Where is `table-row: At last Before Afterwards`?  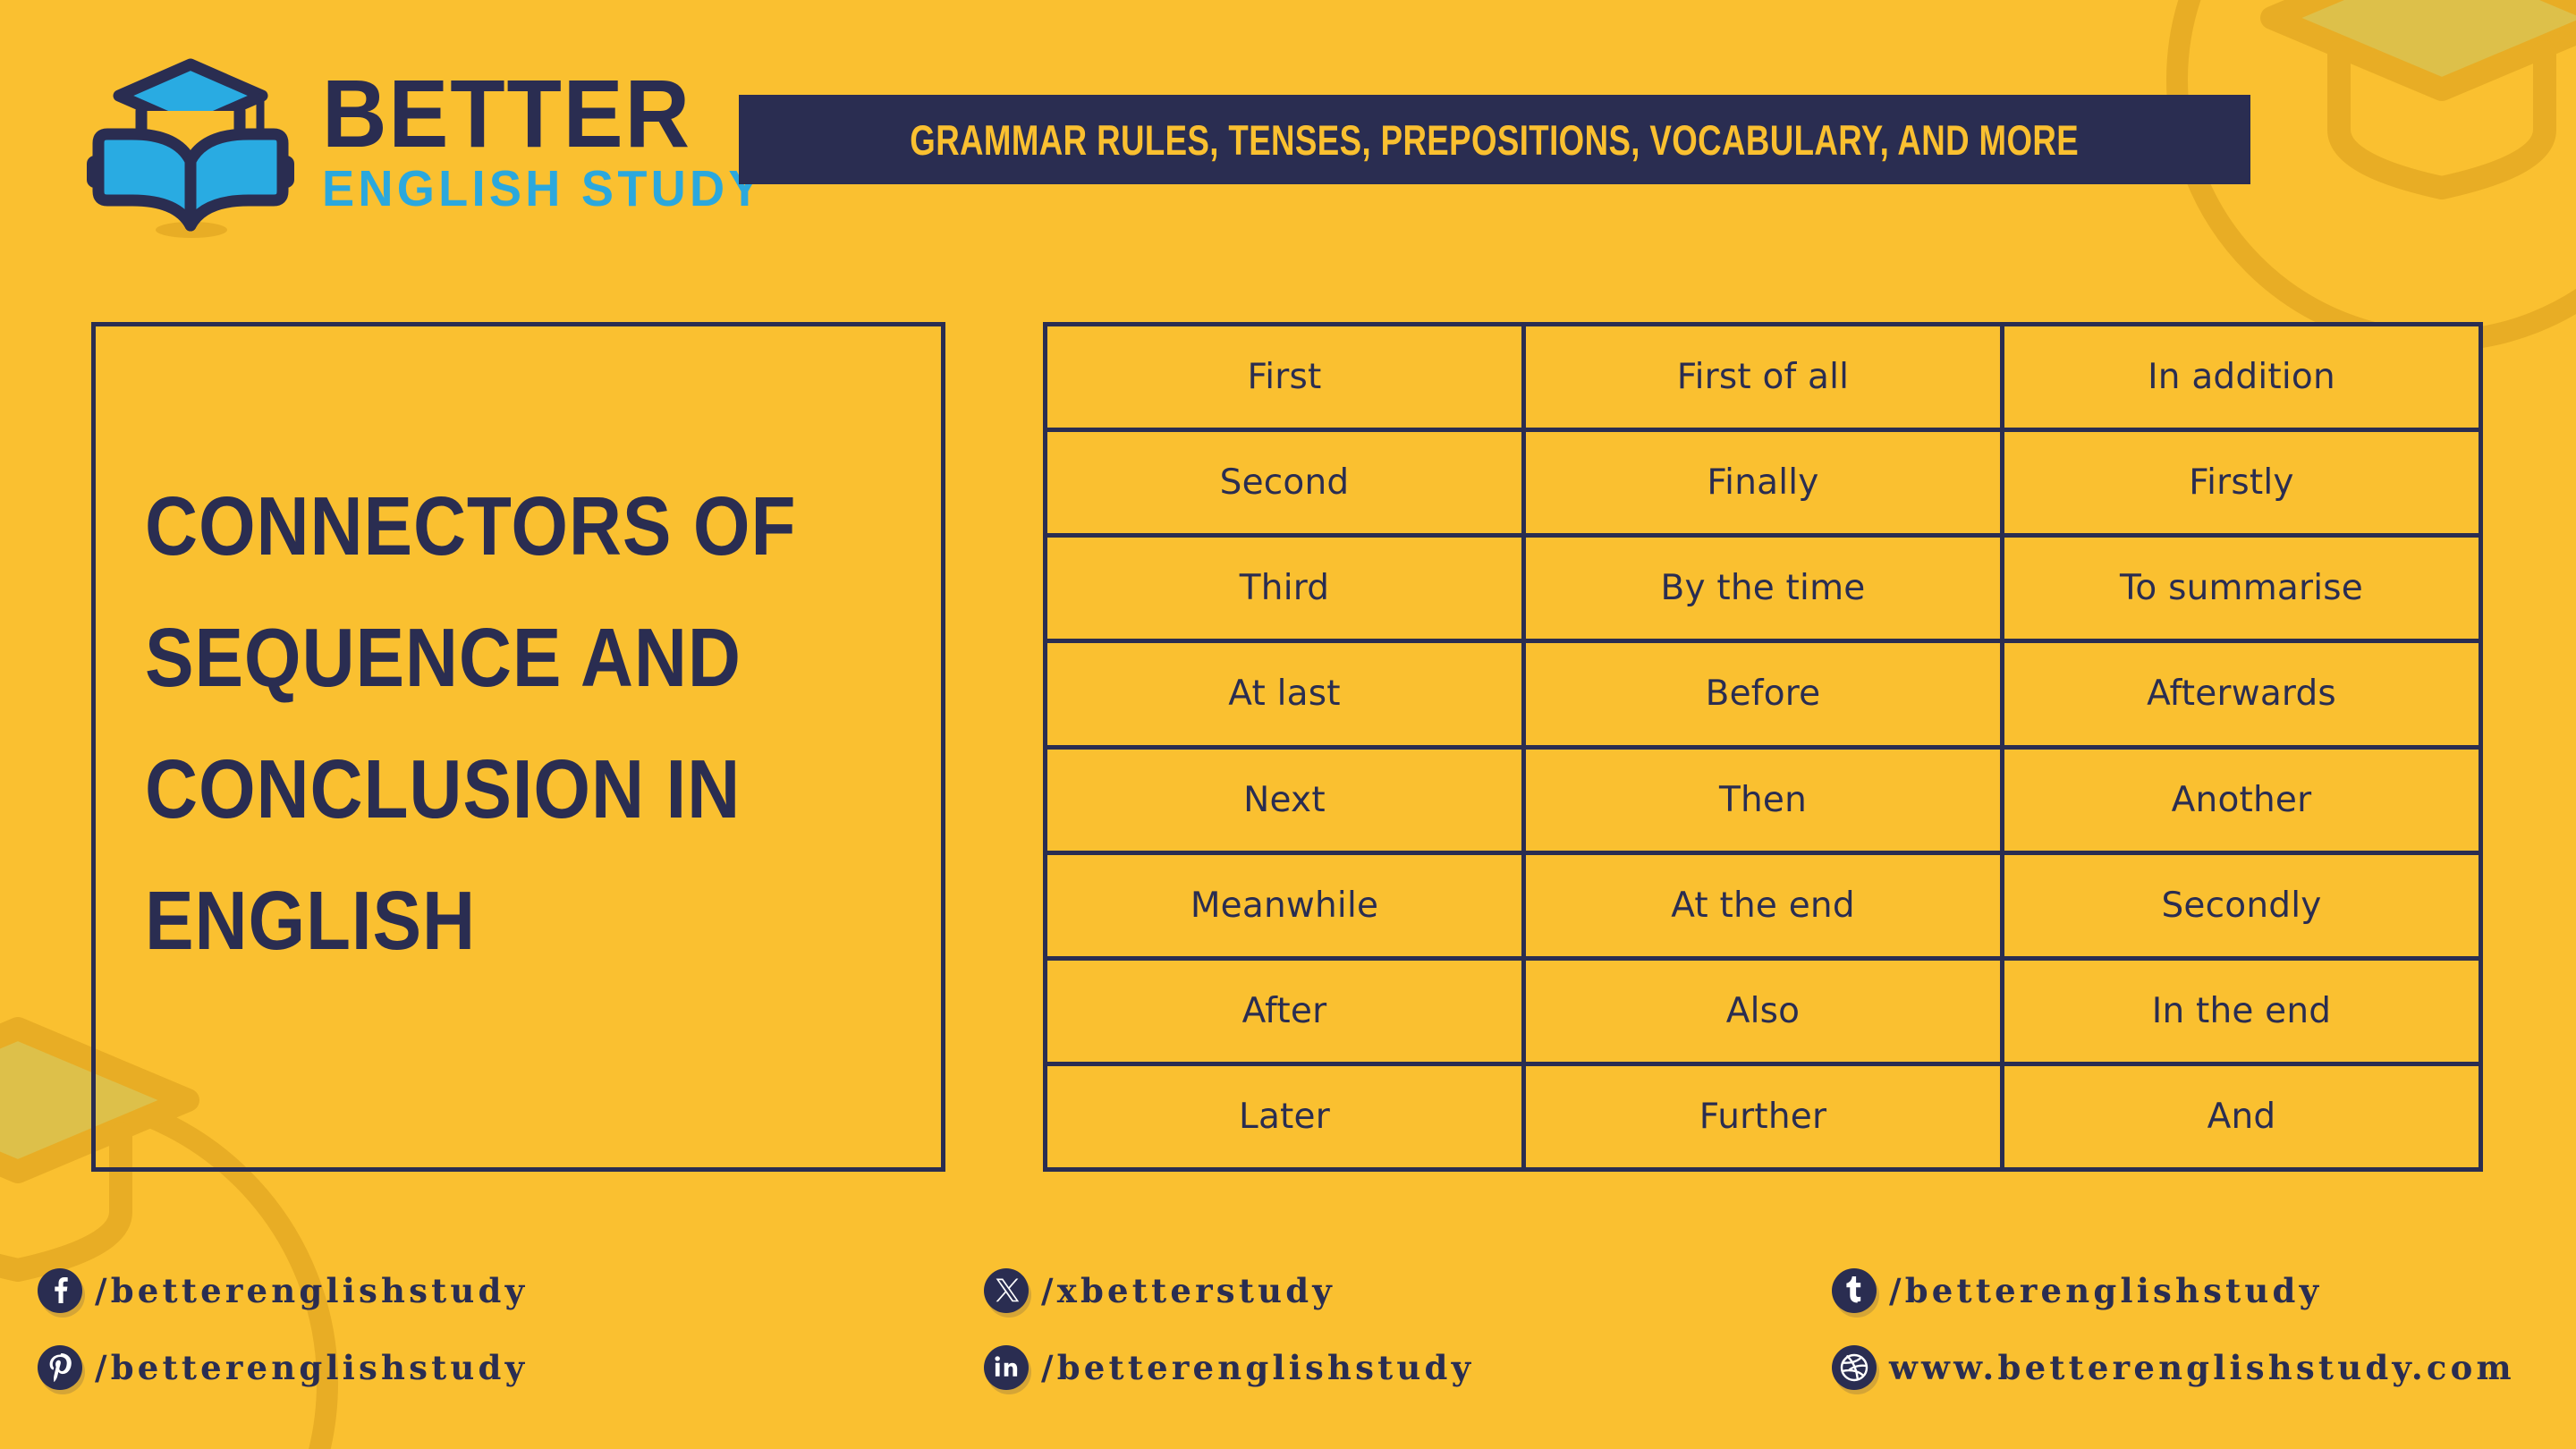 table-row: At last Before Afterwards is located at coordinates (1763, 694).